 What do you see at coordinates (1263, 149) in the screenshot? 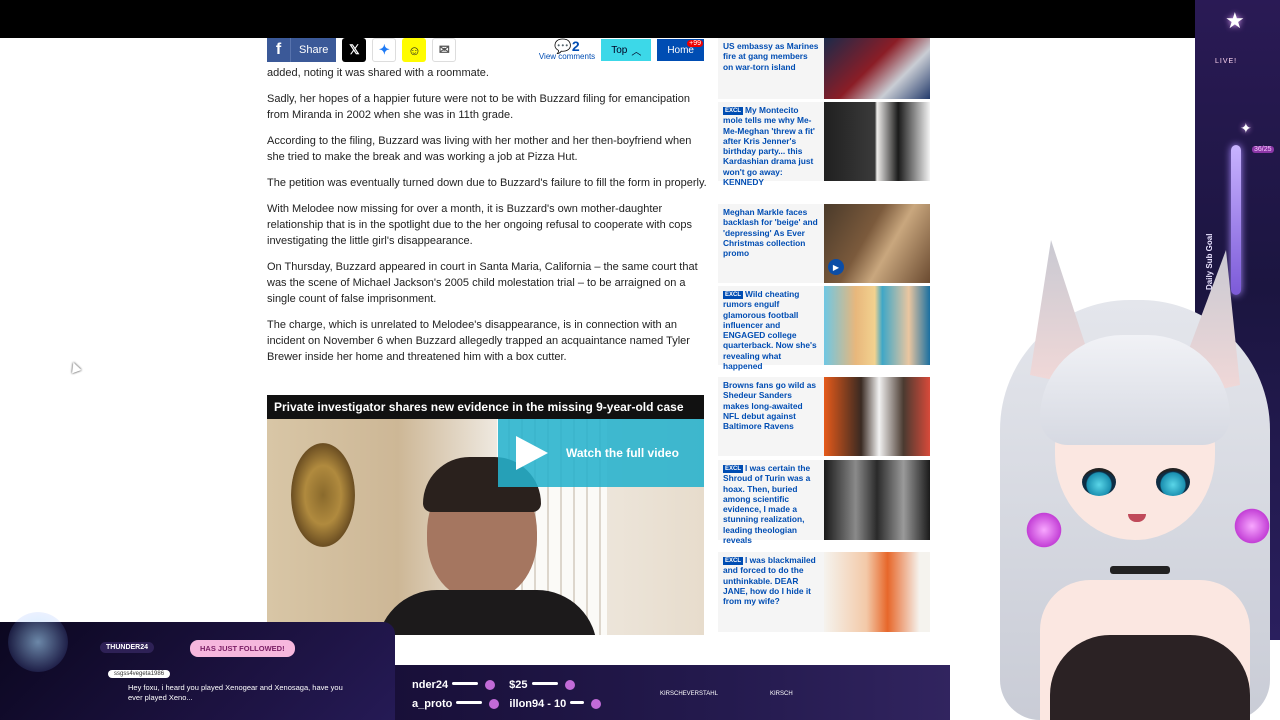
I see `sub-goal-count: 36/25` at bounding box center [1263, 149].